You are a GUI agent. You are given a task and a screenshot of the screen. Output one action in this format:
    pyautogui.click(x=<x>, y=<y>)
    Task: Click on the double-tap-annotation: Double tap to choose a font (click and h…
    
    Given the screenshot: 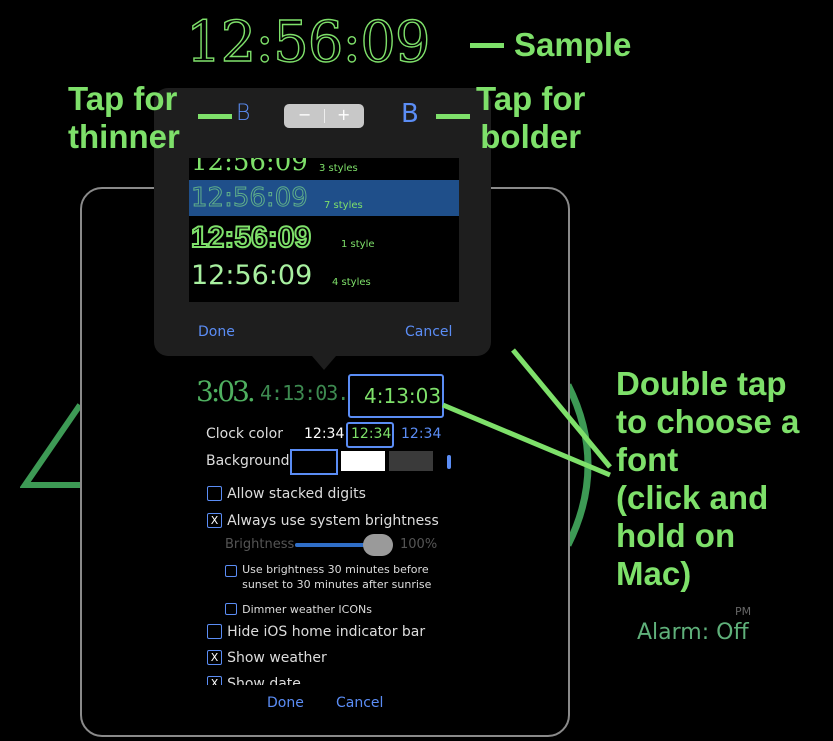 What is the action you would take?
    pyautogui.click(x=707, y=479)
    